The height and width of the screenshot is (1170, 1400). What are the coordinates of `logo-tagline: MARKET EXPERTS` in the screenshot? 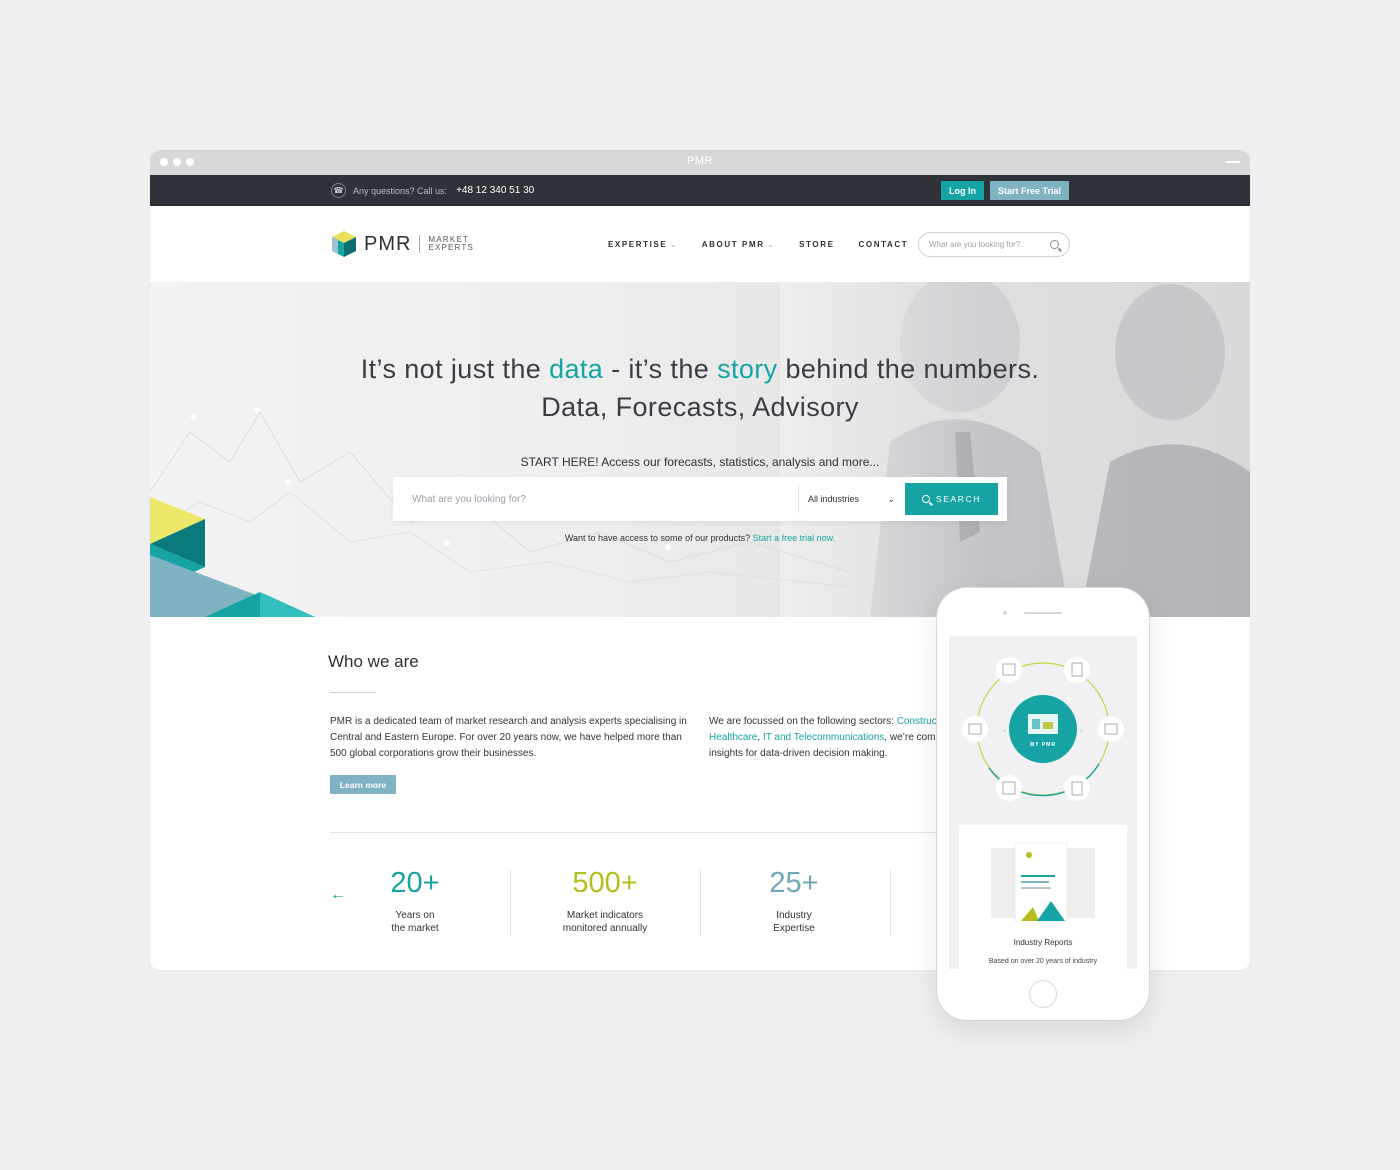 It's located at (451, 244).